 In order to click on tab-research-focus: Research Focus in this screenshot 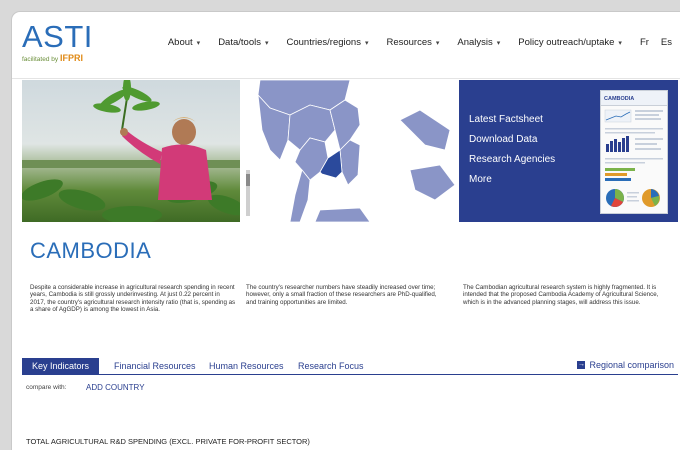, I will do `click(331, 366)`.